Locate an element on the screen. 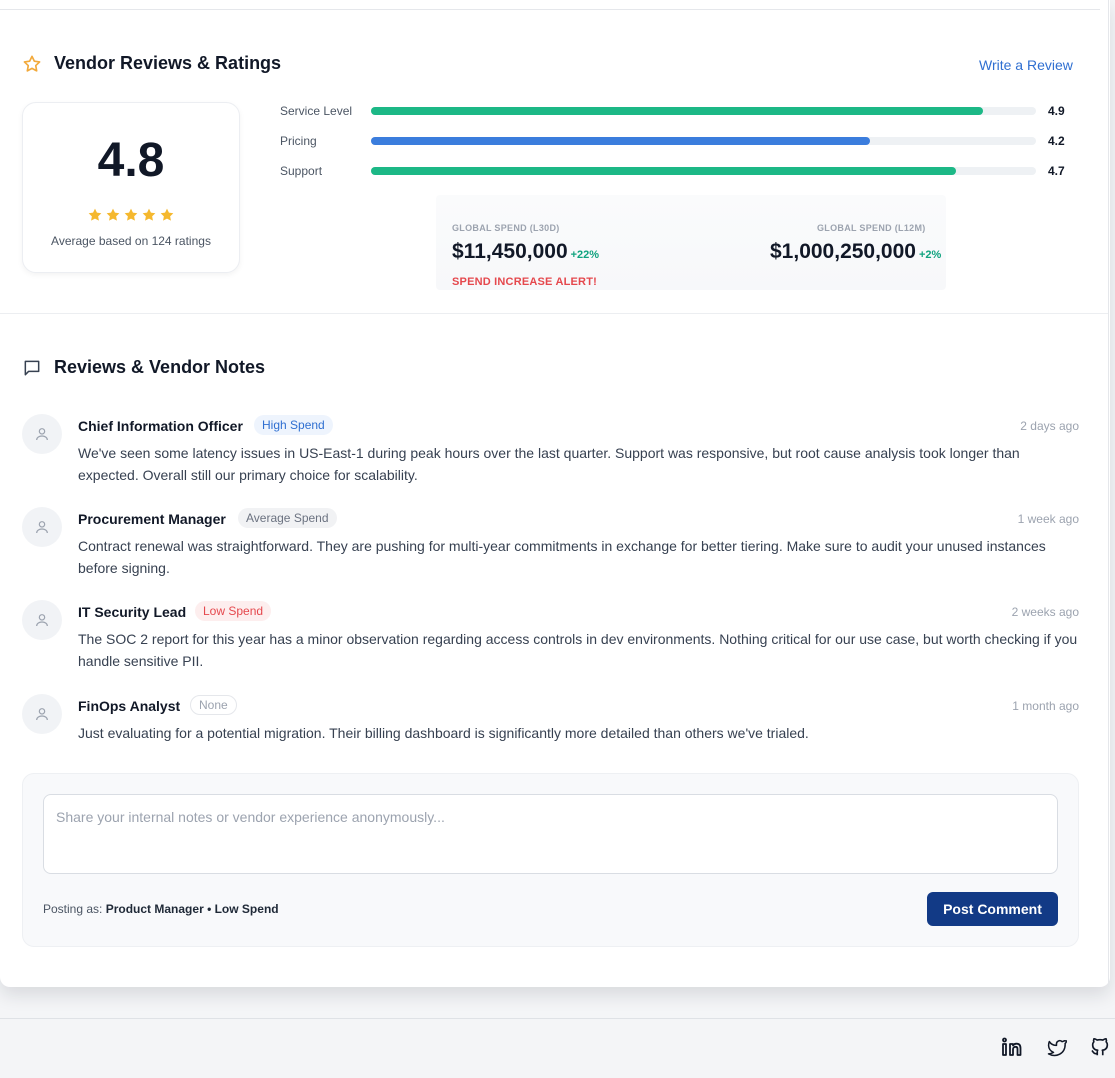  post-comment-button: Post Comment is located at coordinates (992, 909).